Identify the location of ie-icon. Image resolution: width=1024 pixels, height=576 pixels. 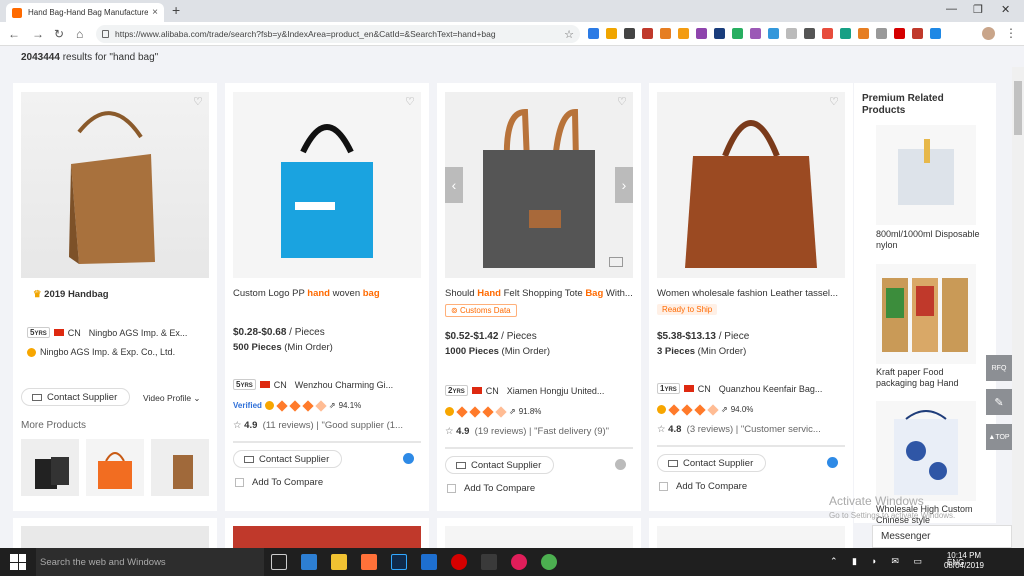
(429, 562).